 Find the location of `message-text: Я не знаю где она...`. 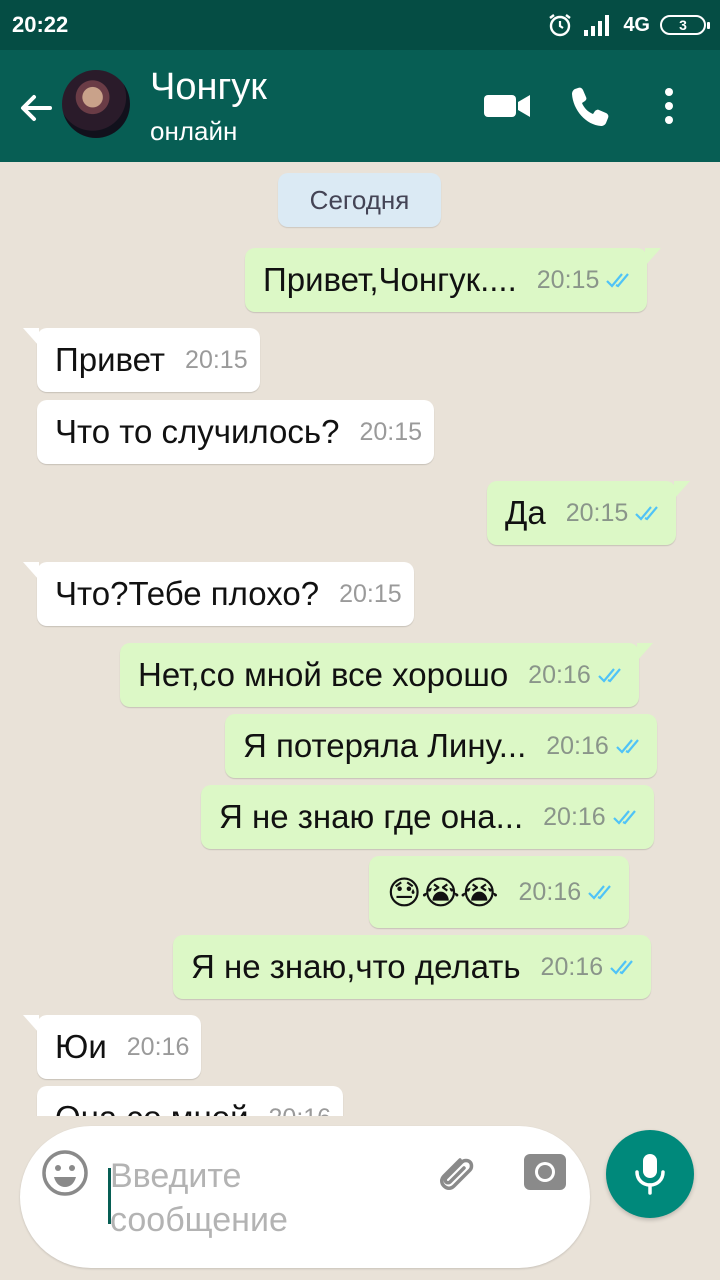

message-text: Я не знаю где она... is located at coordinates (371, 816).